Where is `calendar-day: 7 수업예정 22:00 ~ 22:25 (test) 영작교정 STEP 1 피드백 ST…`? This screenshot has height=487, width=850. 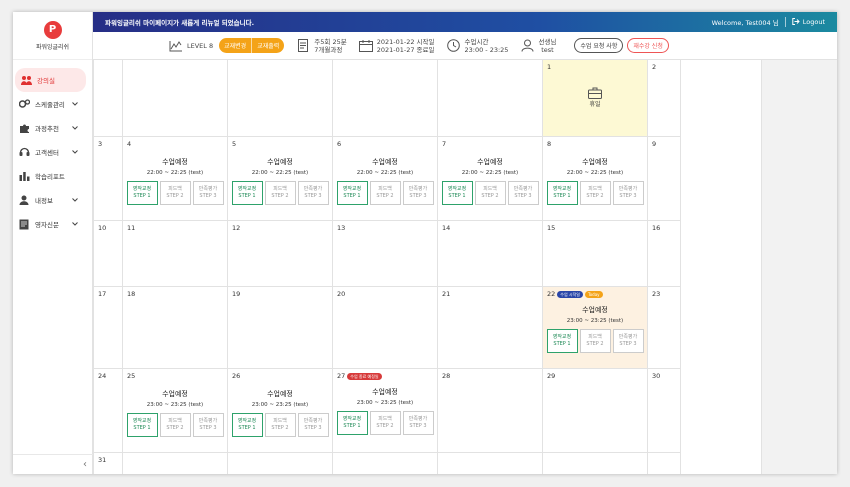 calendar-day: 7 수업예정 22:00 ~ 22:25 (test) 영작교정 STEP 1 피드백 ST… is located at coordinates (490, 179).